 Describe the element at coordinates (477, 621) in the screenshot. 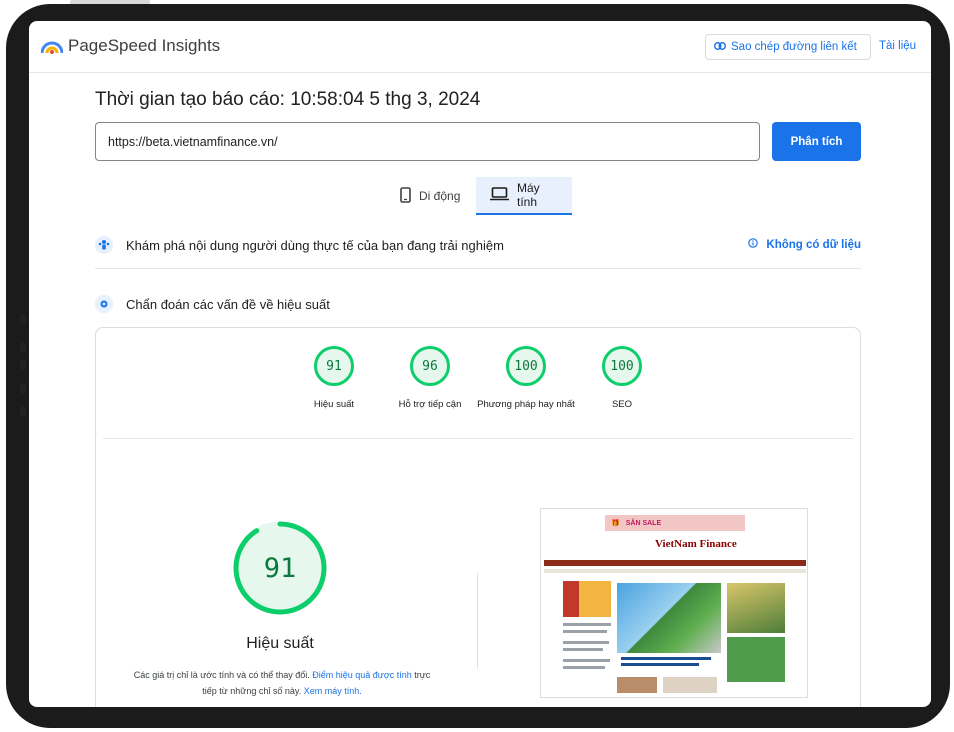

I see `vertical-divider` at that location.